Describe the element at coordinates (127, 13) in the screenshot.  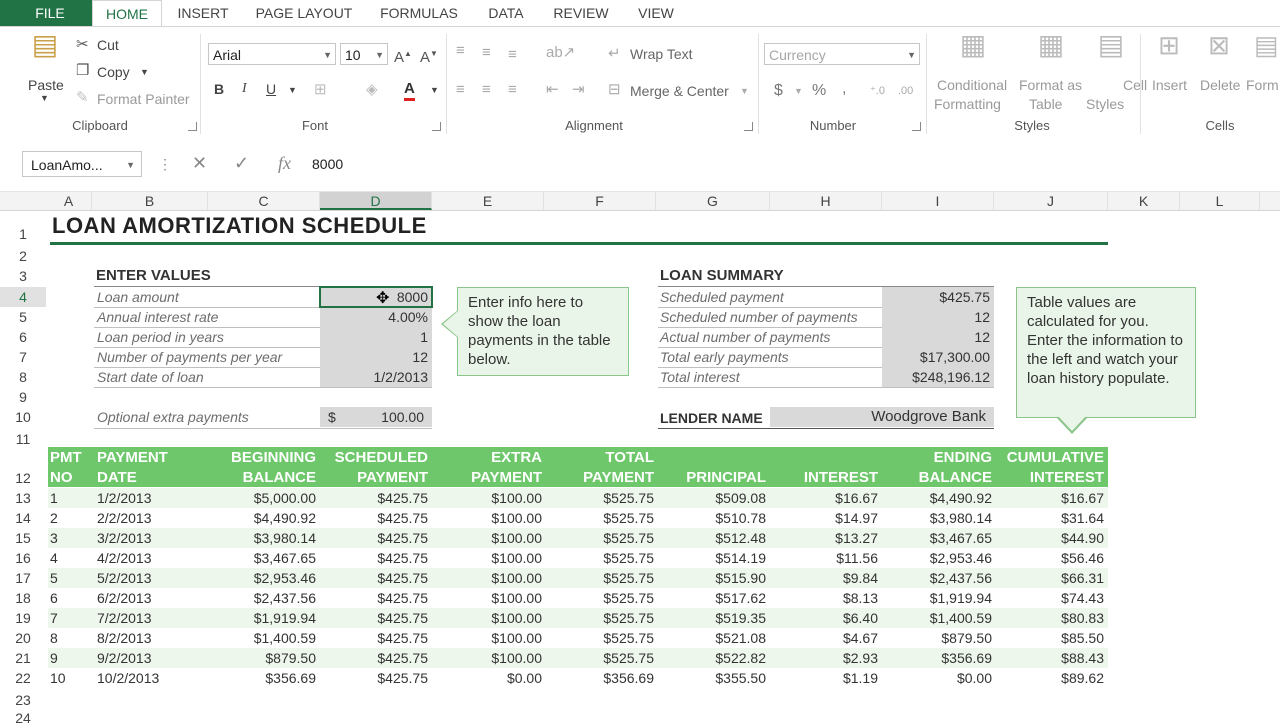
I see `tab-home: HOME` at that location.